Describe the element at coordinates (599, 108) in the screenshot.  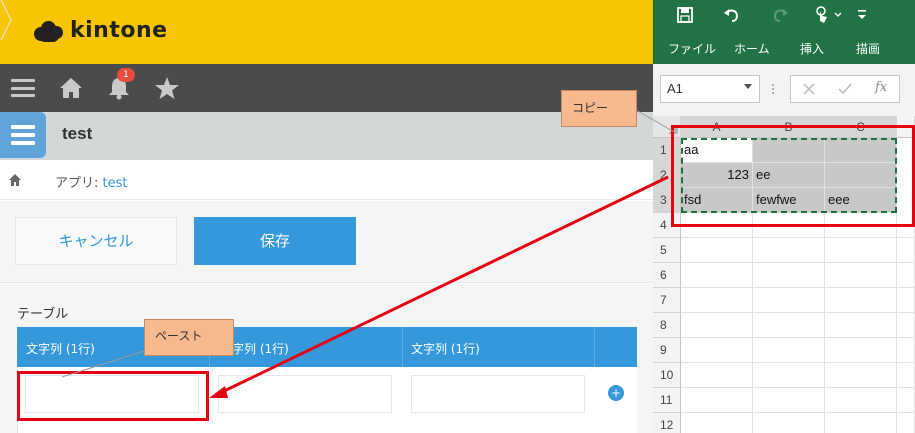
I see `copy-callout: コピー` at that location.